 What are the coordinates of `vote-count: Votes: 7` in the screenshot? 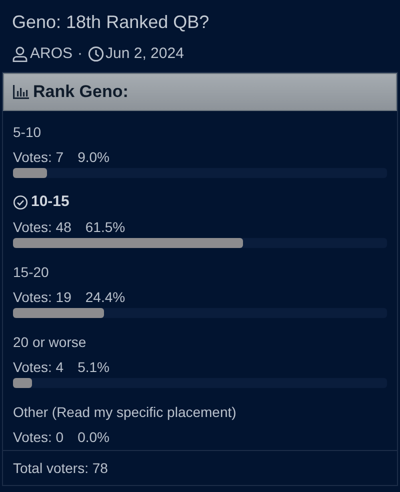 It's located at (38, 157).